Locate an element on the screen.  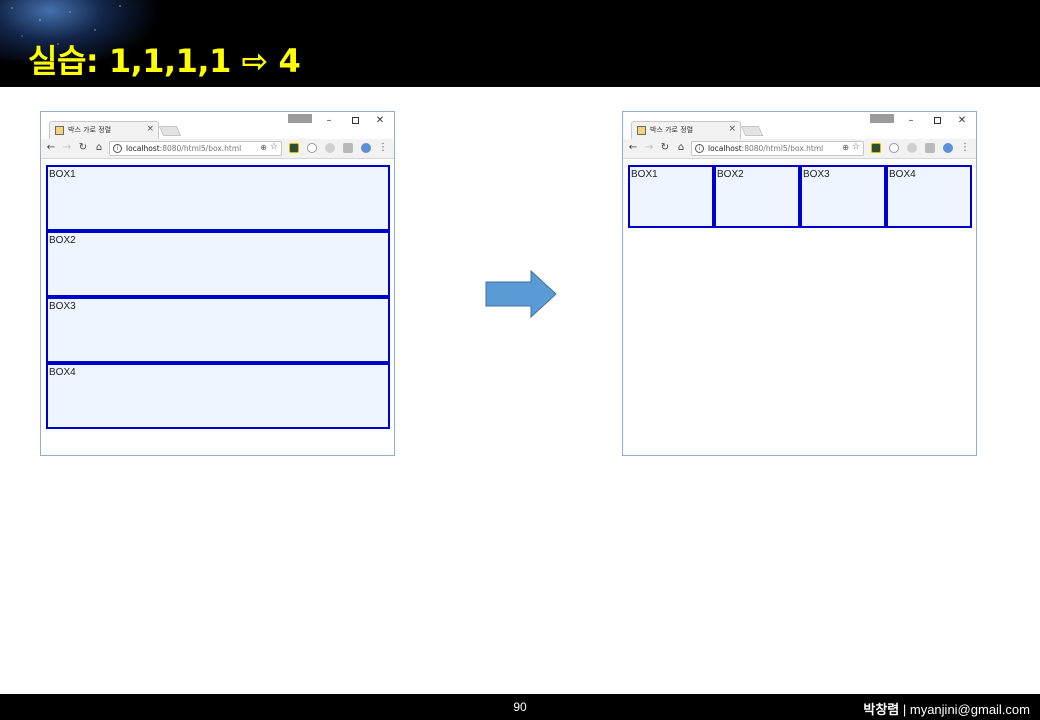
author-name: 박창렴 is located at coordinates (881, 709).